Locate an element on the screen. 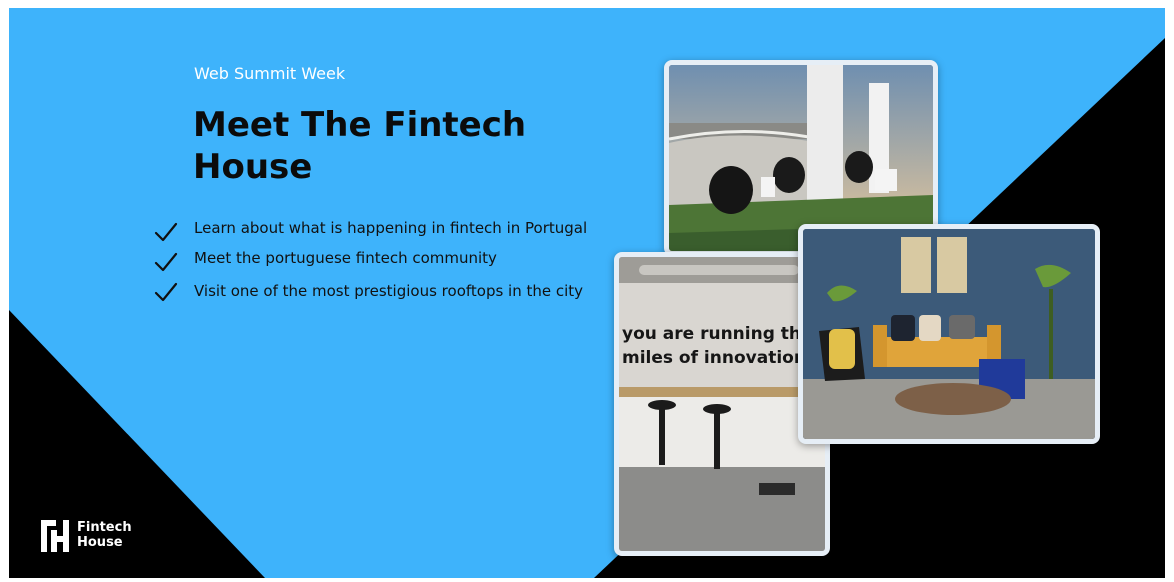  wall-text-line2: miles of innovation. is located at coordinates (717, 358).